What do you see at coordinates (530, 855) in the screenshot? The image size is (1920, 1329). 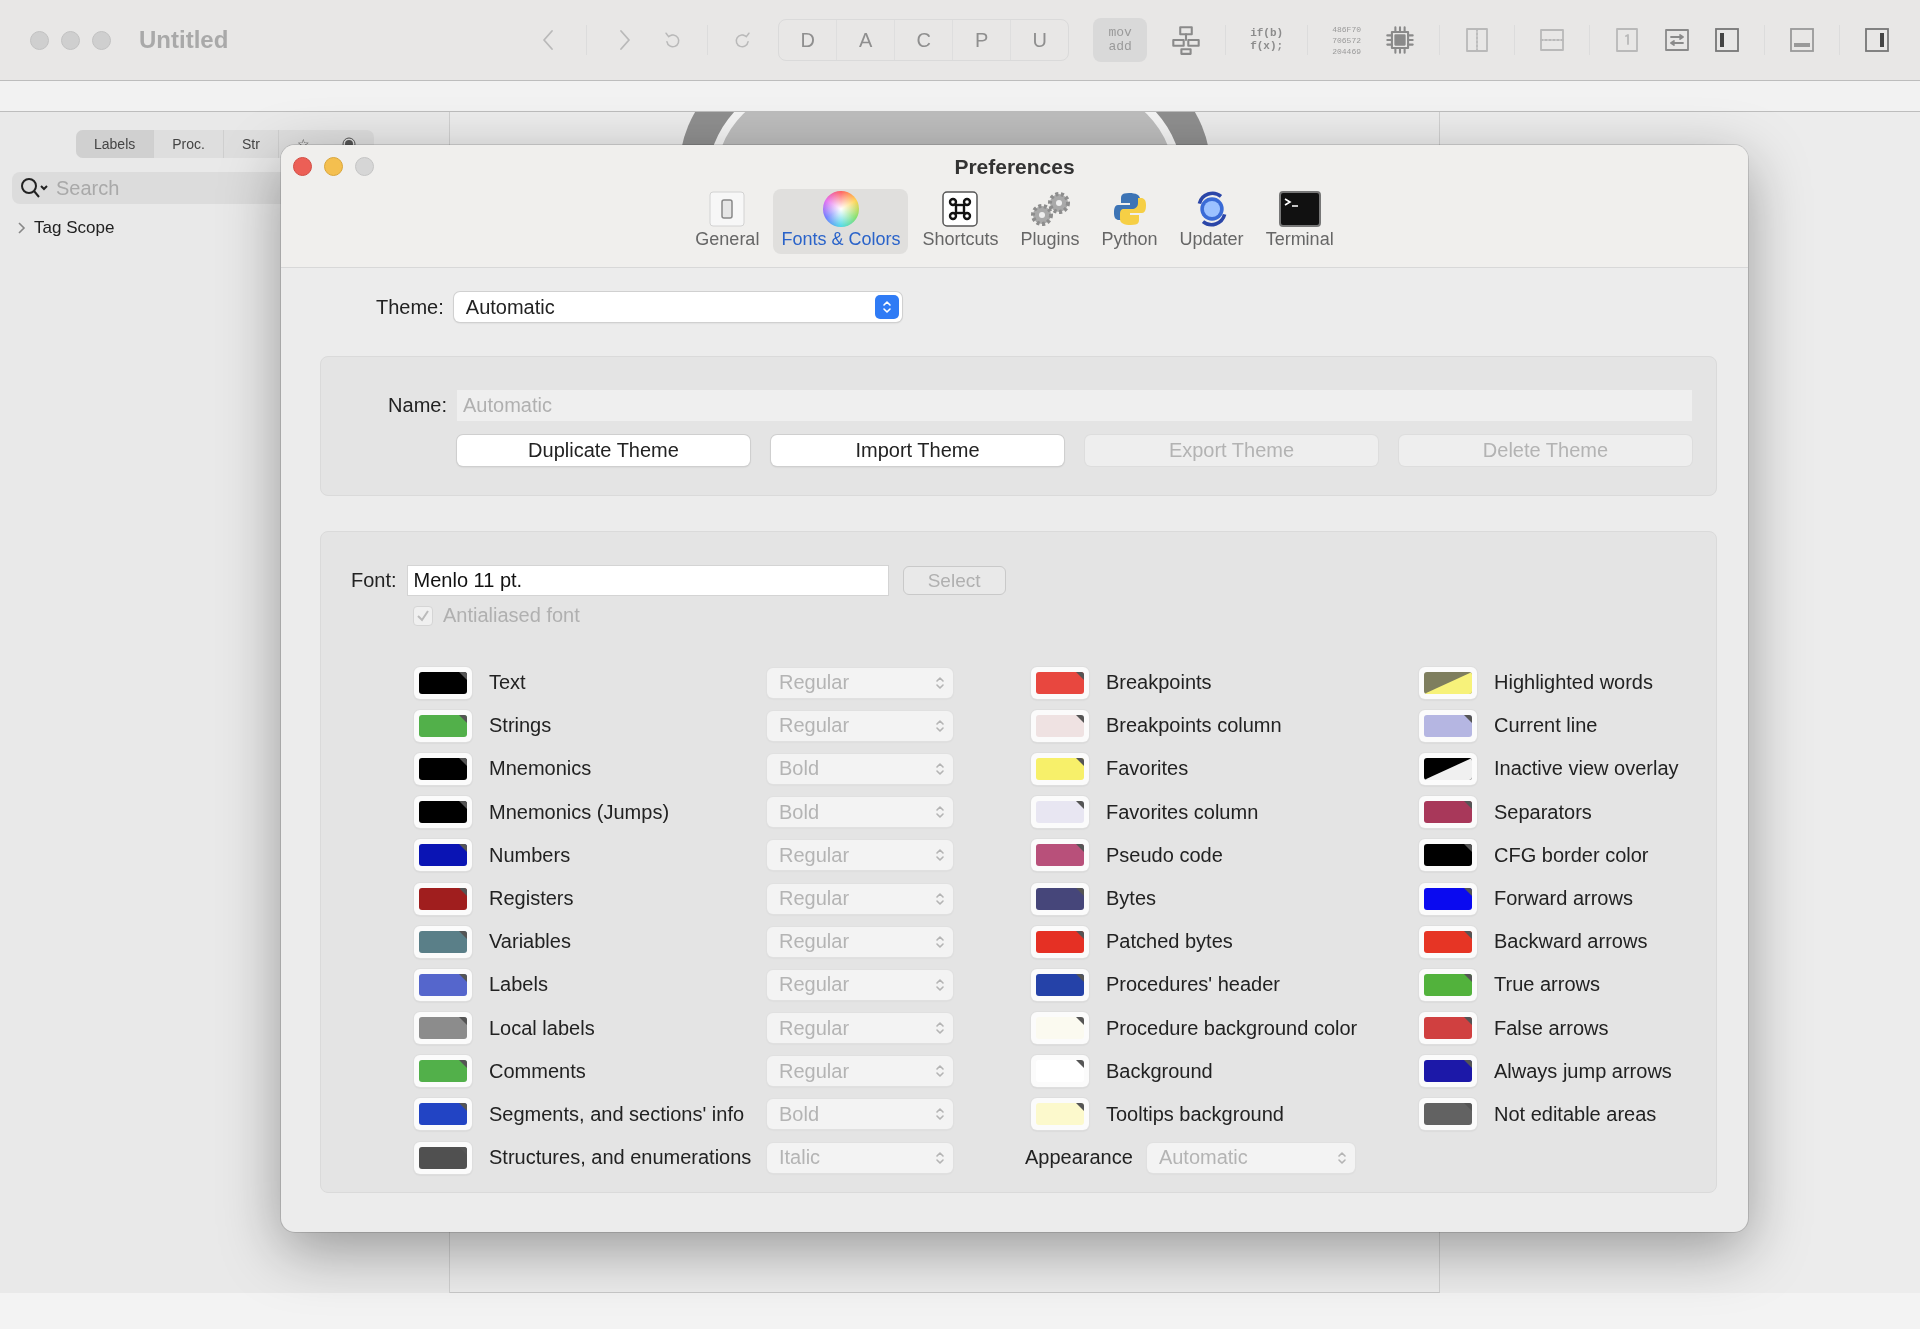 I see `color-name: Numbers` at bounding box center [530, 855].